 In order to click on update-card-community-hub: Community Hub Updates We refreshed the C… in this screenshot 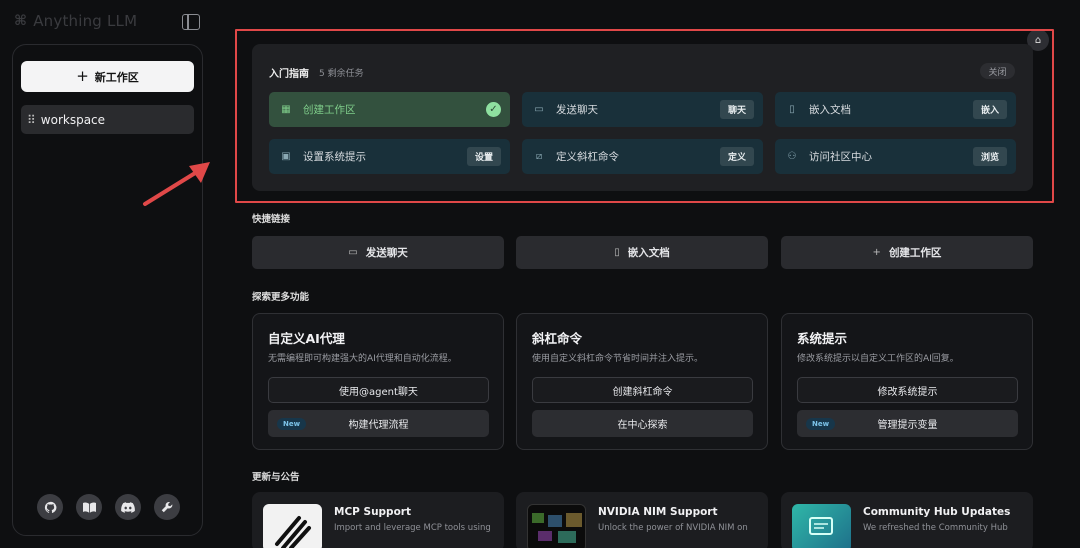, I will do `click(907, 520)`.